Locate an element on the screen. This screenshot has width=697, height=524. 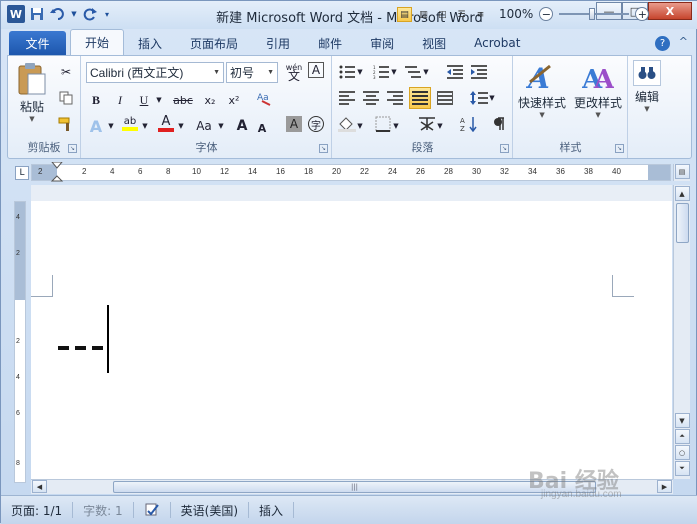
italic-button: I is located at coordinates (120, 100).